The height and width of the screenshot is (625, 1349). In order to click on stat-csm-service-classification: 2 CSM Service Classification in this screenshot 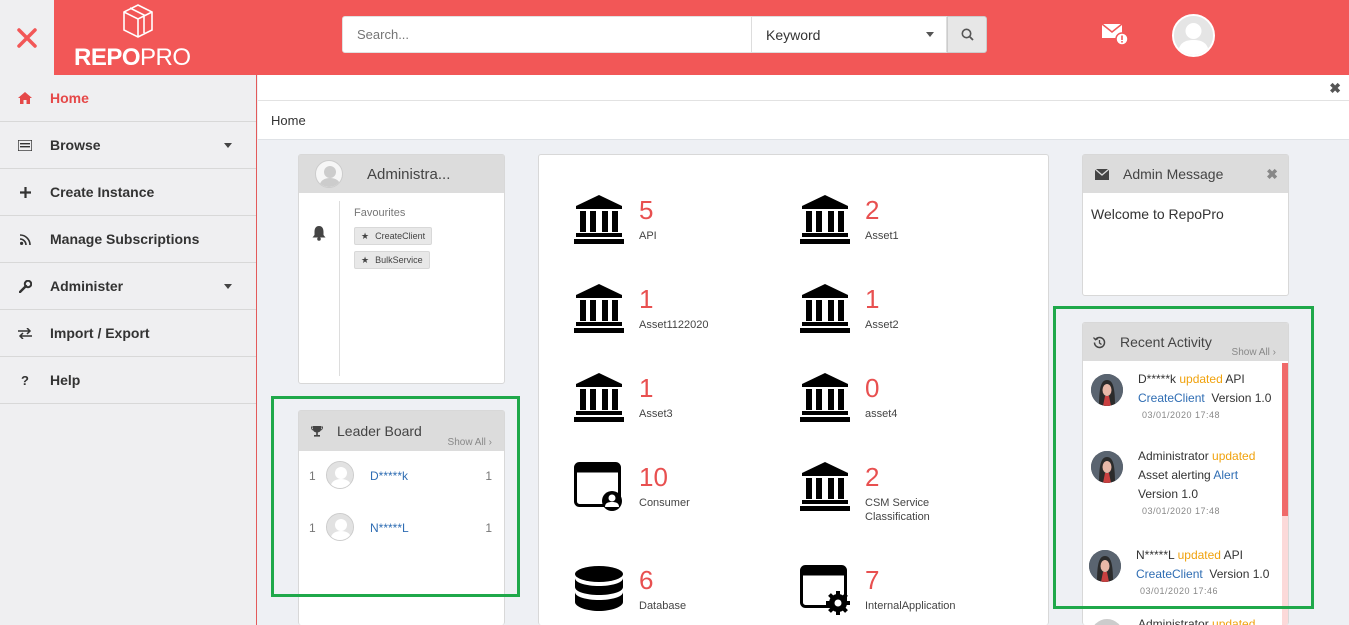, I will do `click(900, 497)`.